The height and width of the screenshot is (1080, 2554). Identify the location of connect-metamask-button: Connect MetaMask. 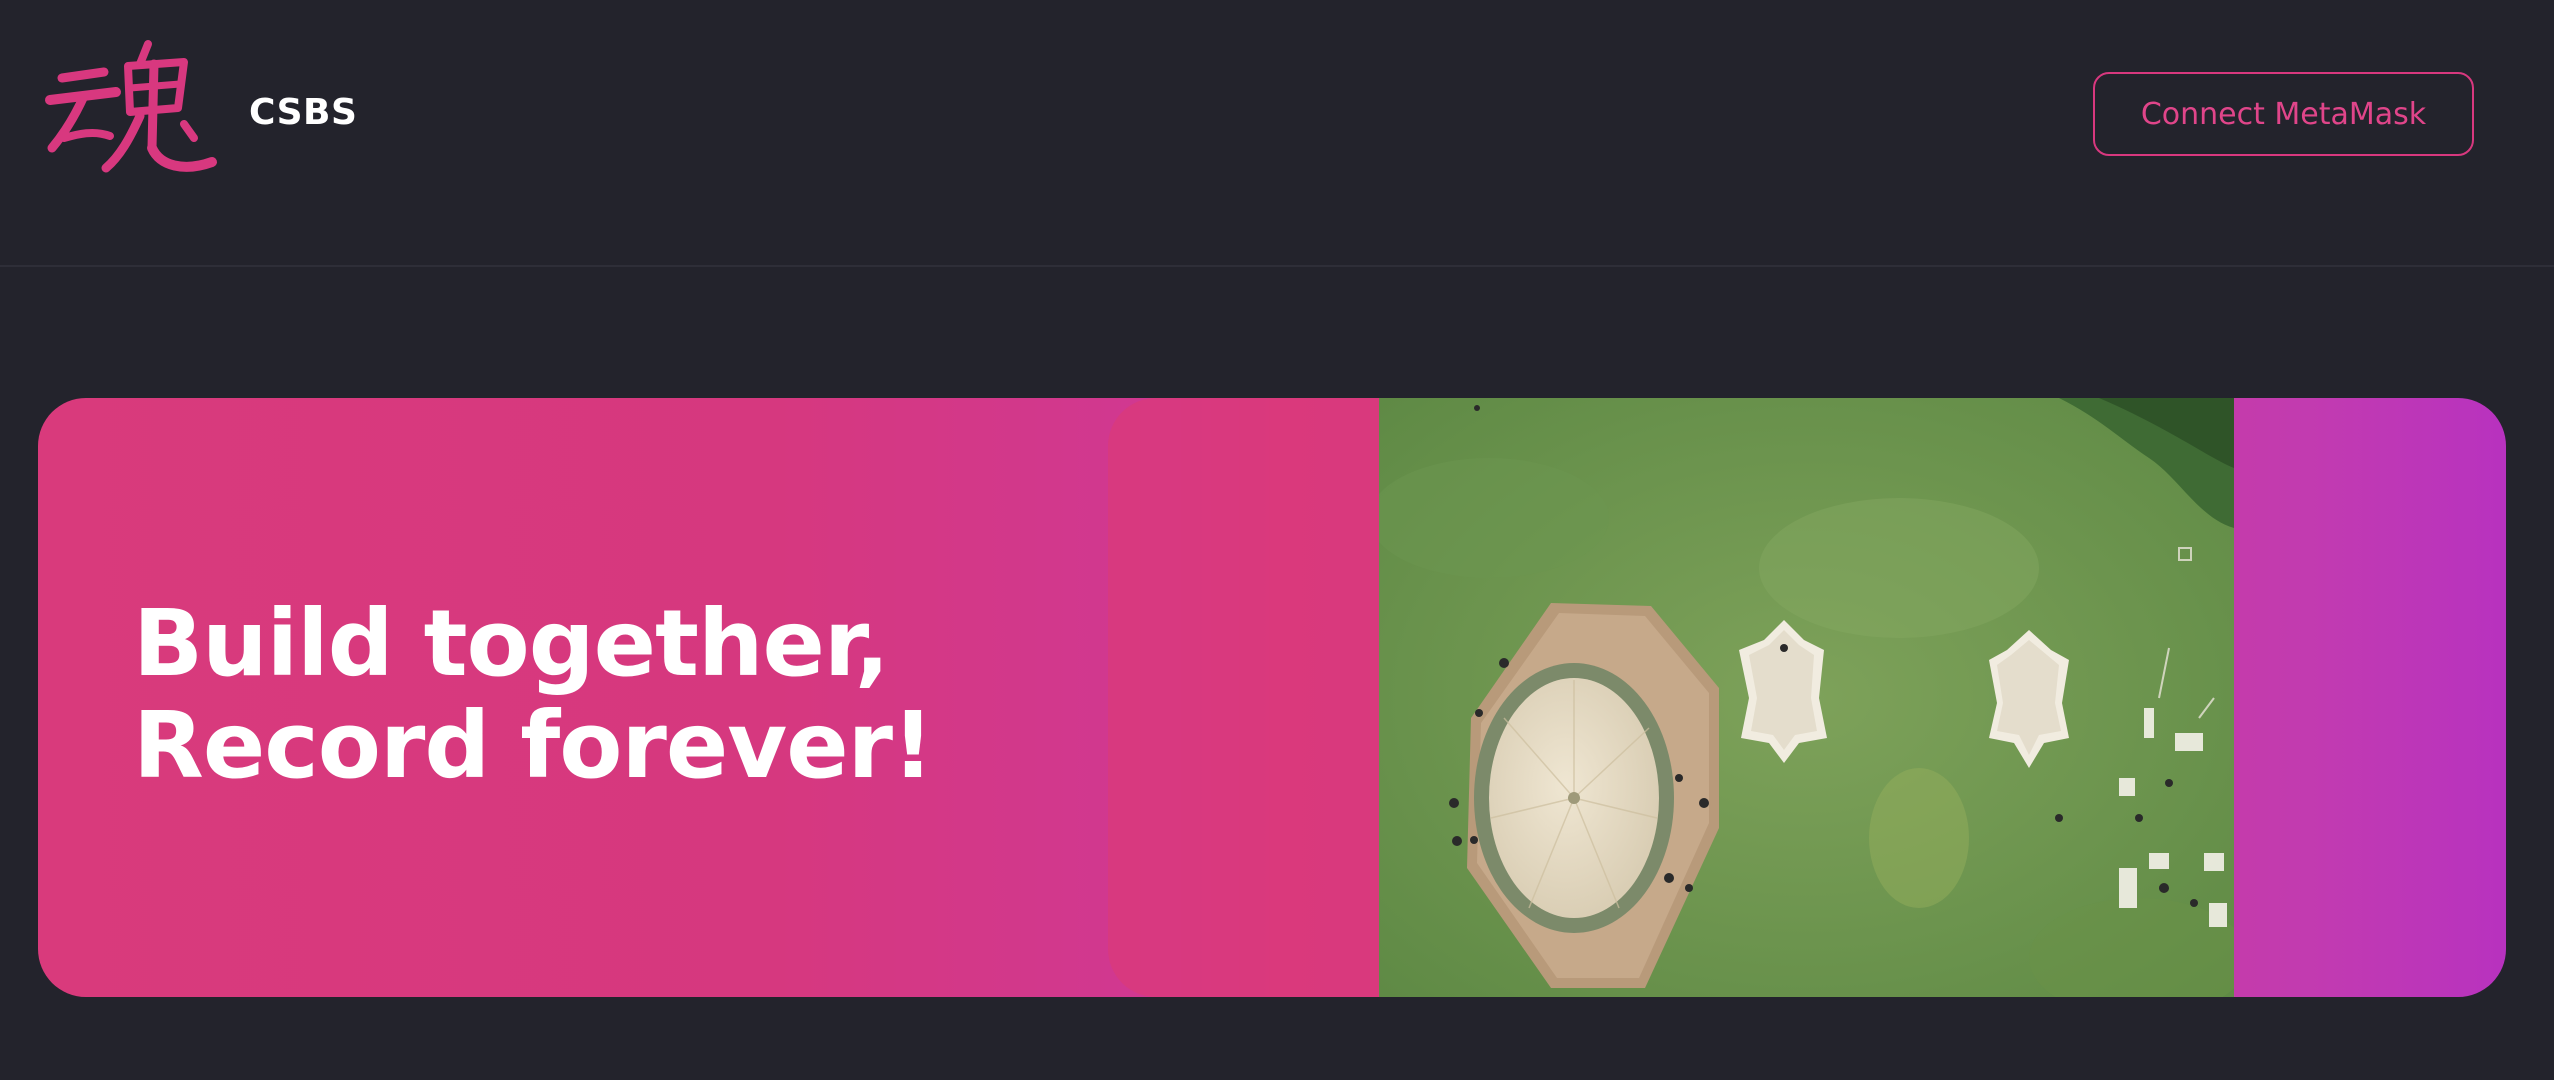
(2283, 114).